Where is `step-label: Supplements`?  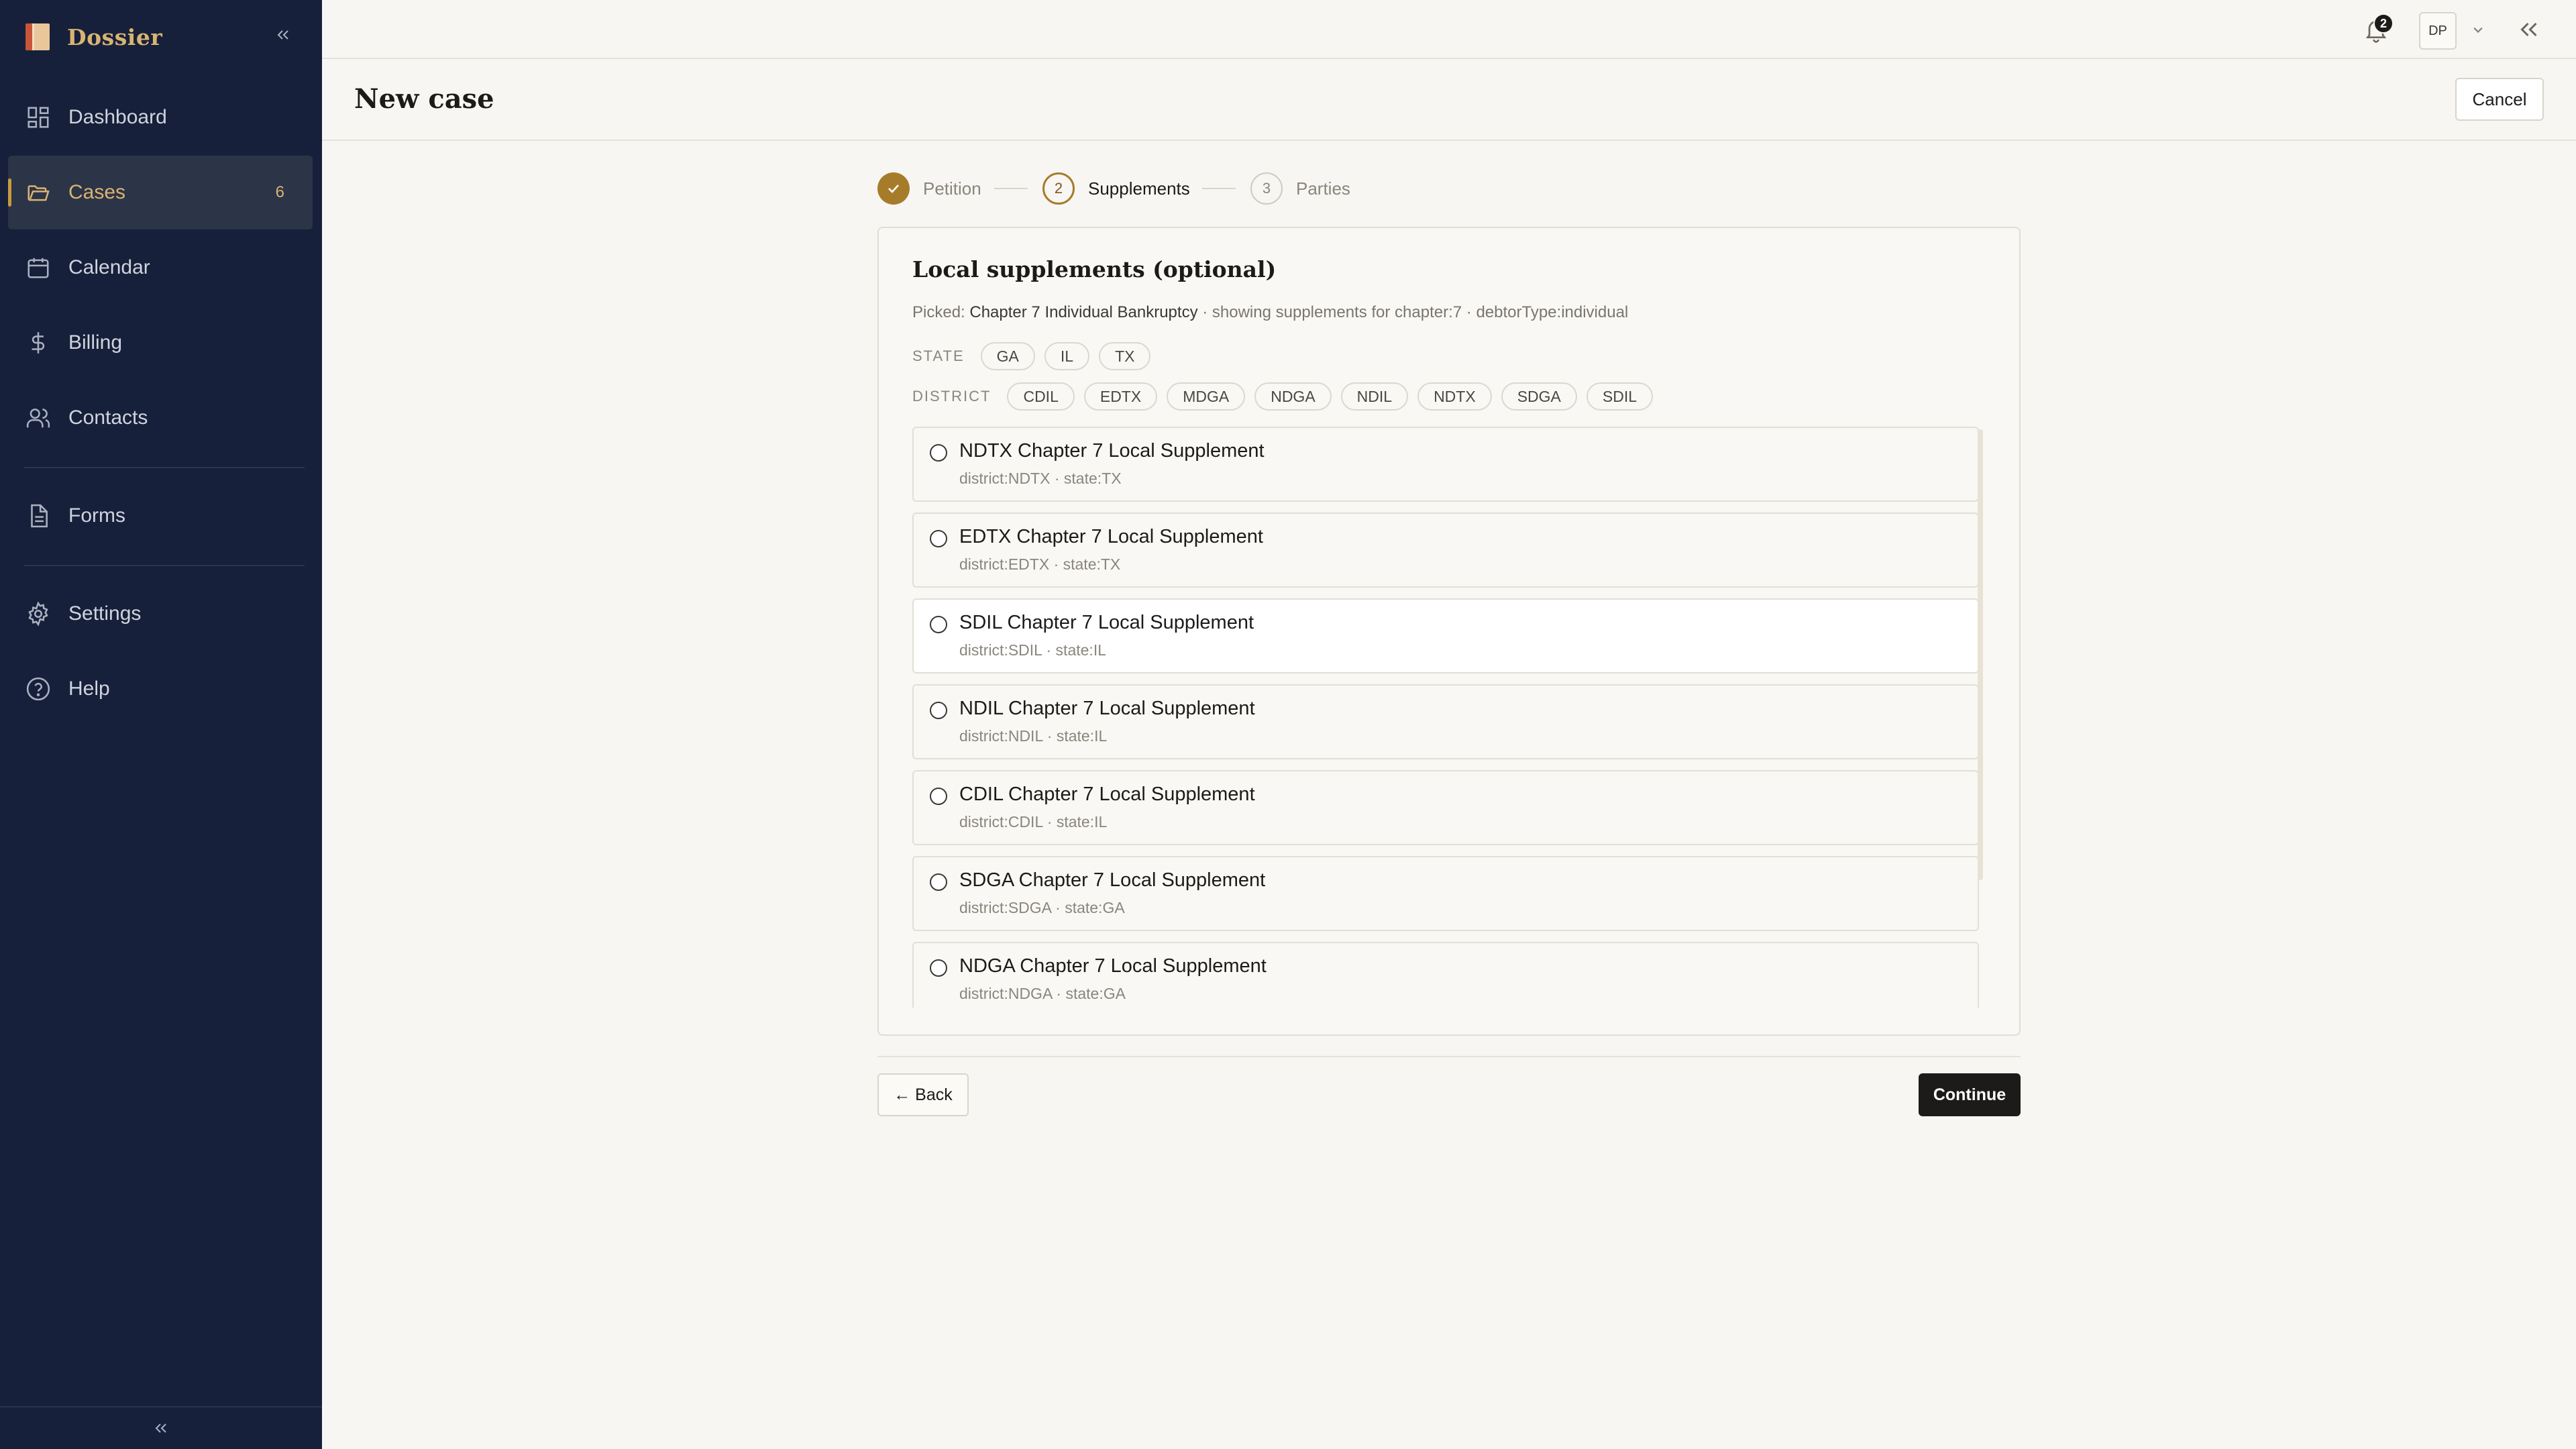
step-label: Supplements is located at coordinates (1139, 188).